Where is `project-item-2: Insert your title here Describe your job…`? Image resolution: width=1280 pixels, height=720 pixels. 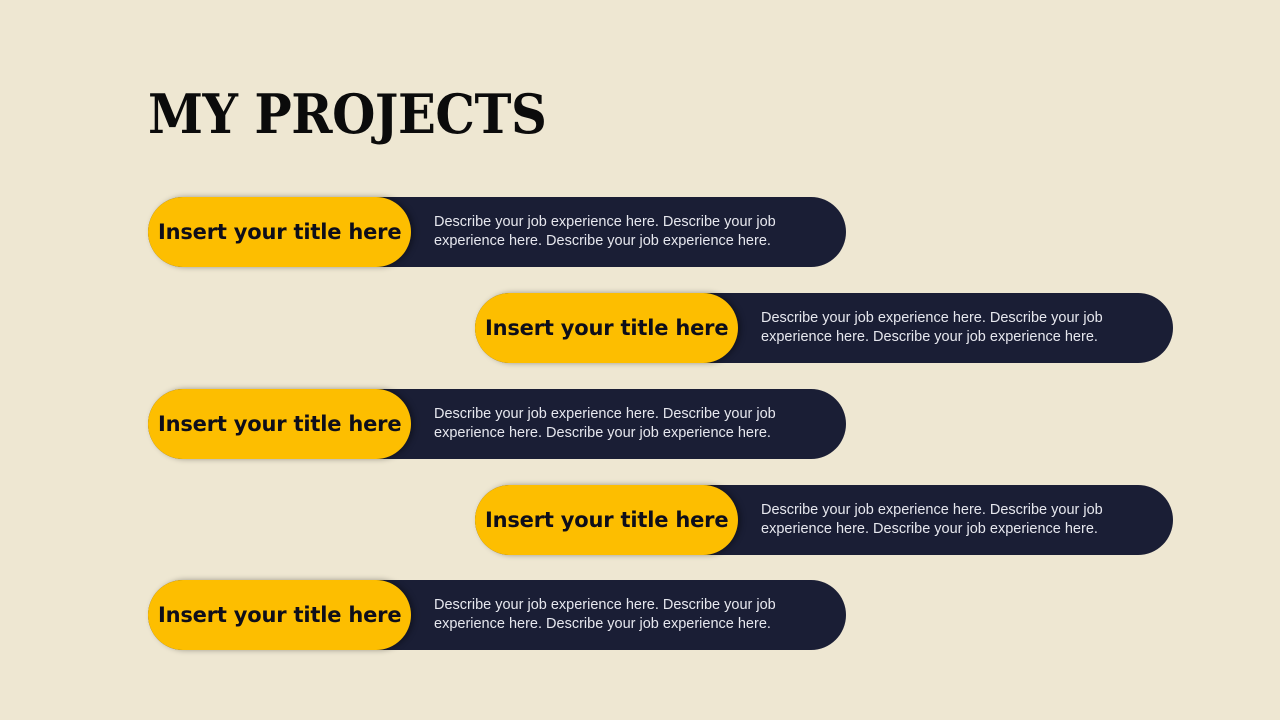 project-item-2: Insert your title here Describe your job… is located at coordinates (824, 328).